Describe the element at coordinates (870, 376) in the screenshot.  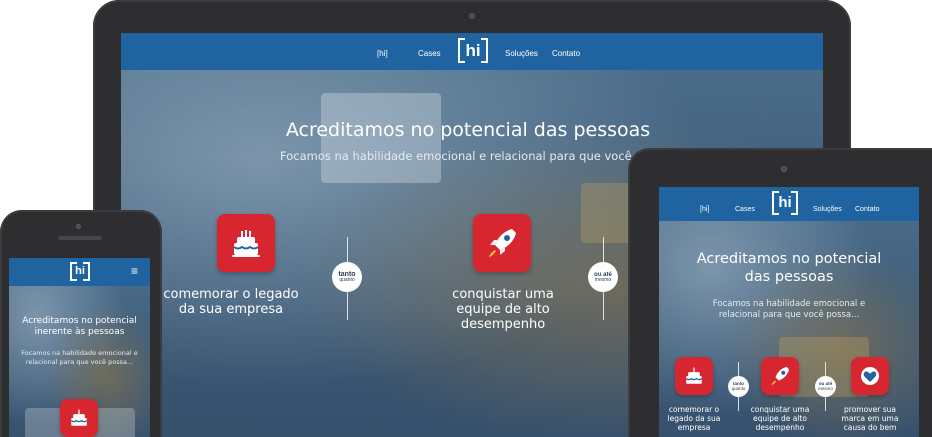
I see `heart-icon` at that location.